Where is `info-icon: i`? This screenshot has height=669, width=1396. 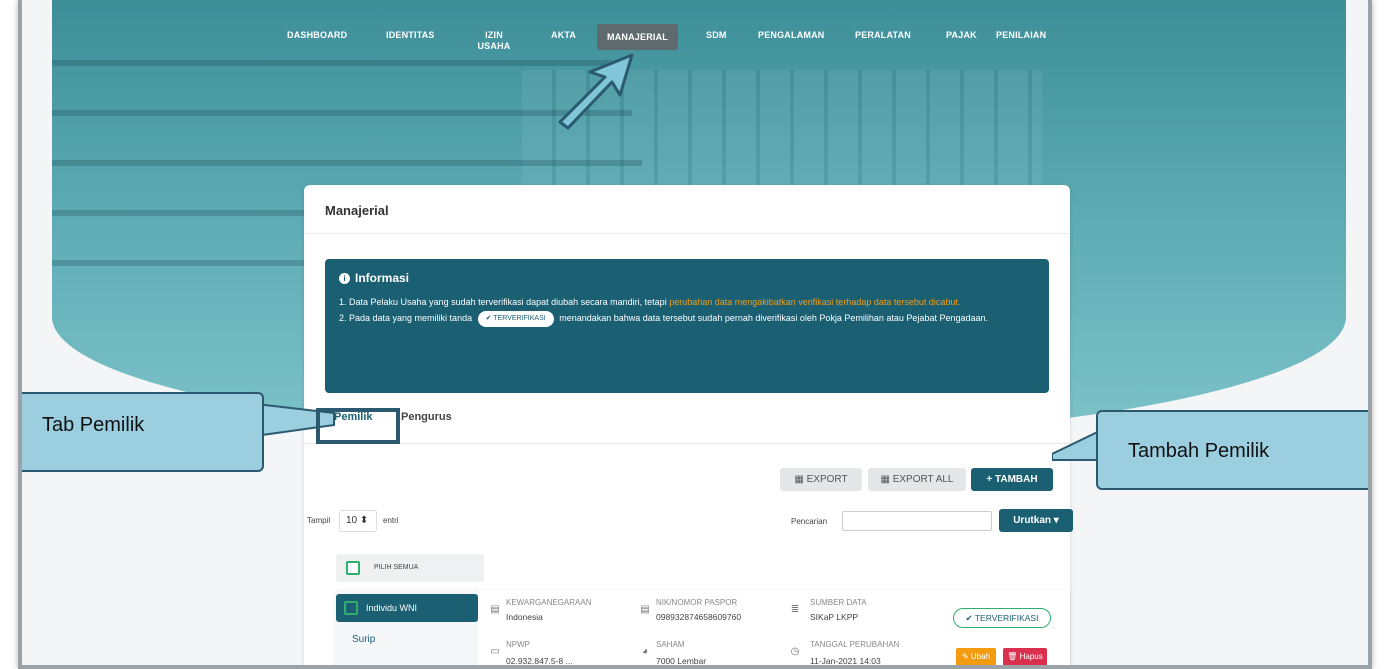
info-icon: i is located at coordinates (344, 278).